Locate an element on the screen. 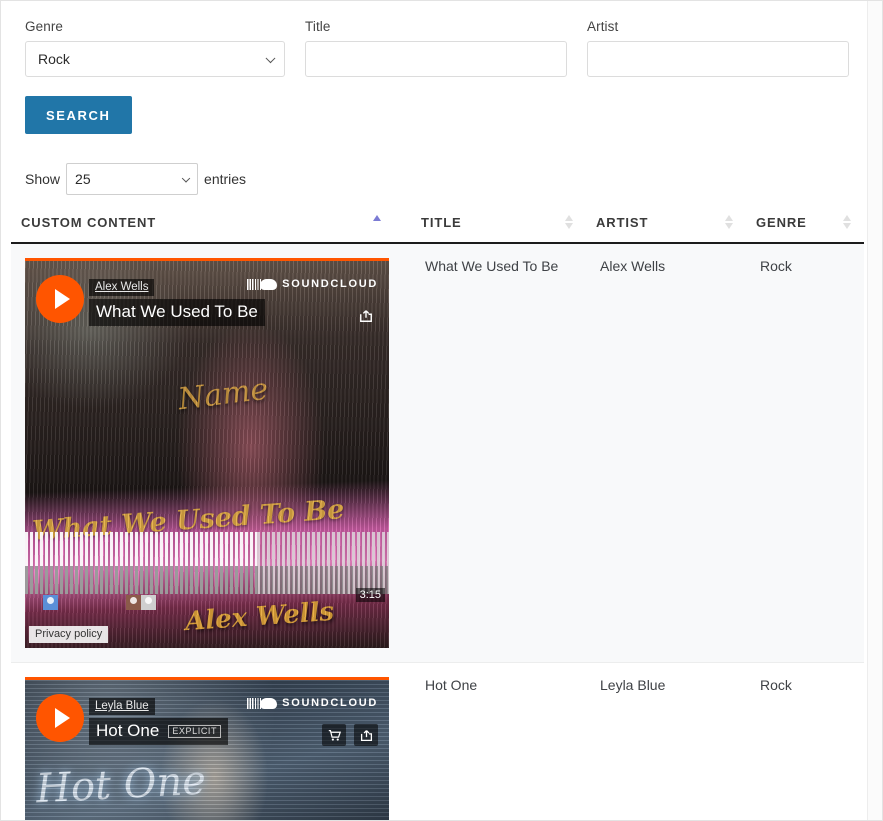 This screenshot has width=883, height=821. table-header-row: CUSTOM CONTENT TITLE ARTIST GENRE is located at coordinates (437, 225).